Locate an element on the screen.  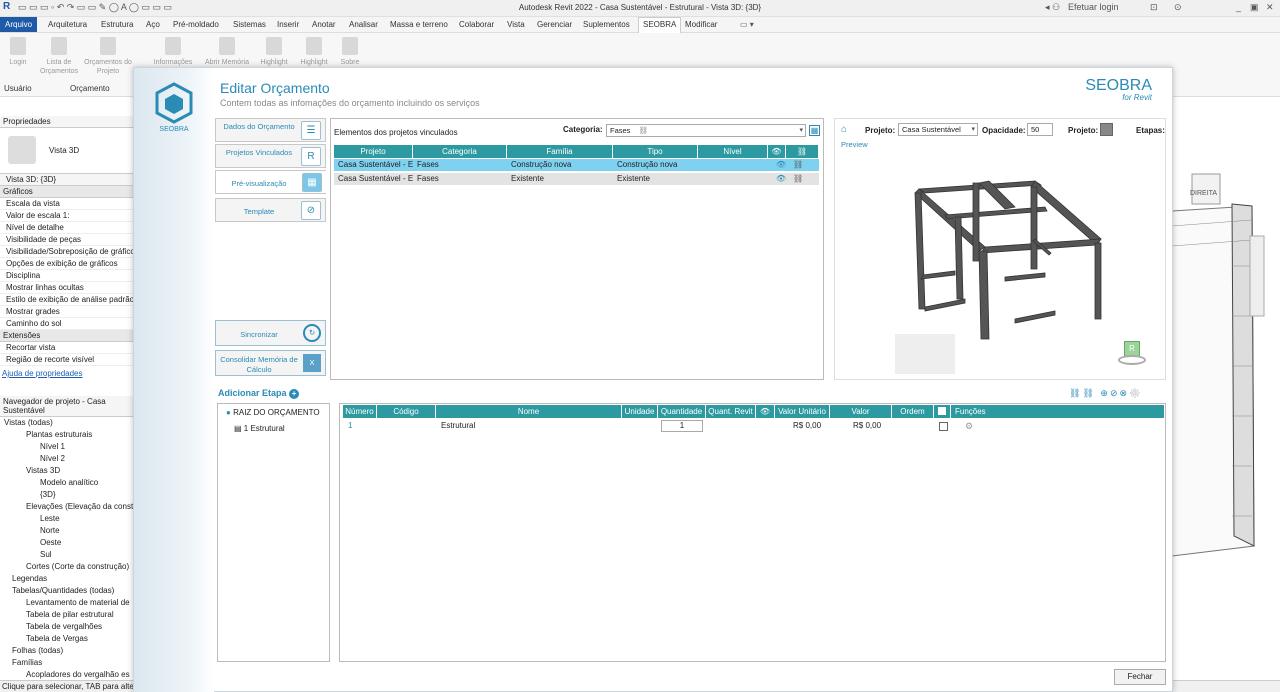
help-icon: ⊙ is located at coordinates (1178, 7).